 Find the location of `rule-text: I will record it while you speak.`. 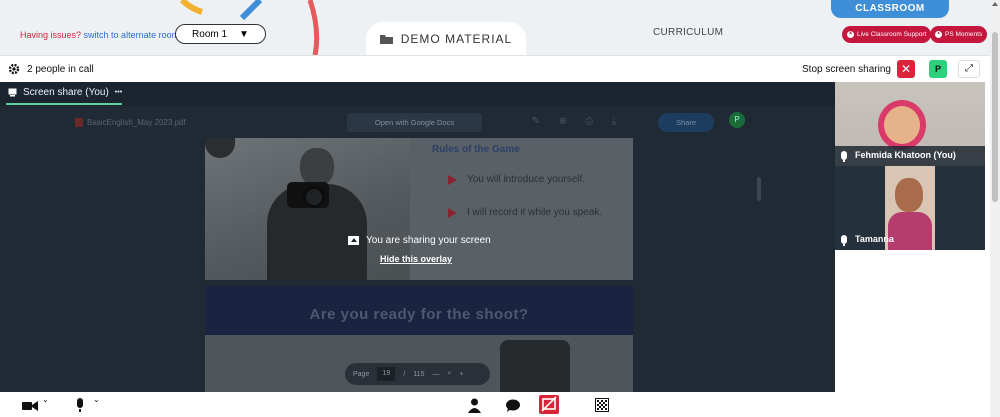

rule-text: I will record it while you speak. is located at coordinates (535, 212).